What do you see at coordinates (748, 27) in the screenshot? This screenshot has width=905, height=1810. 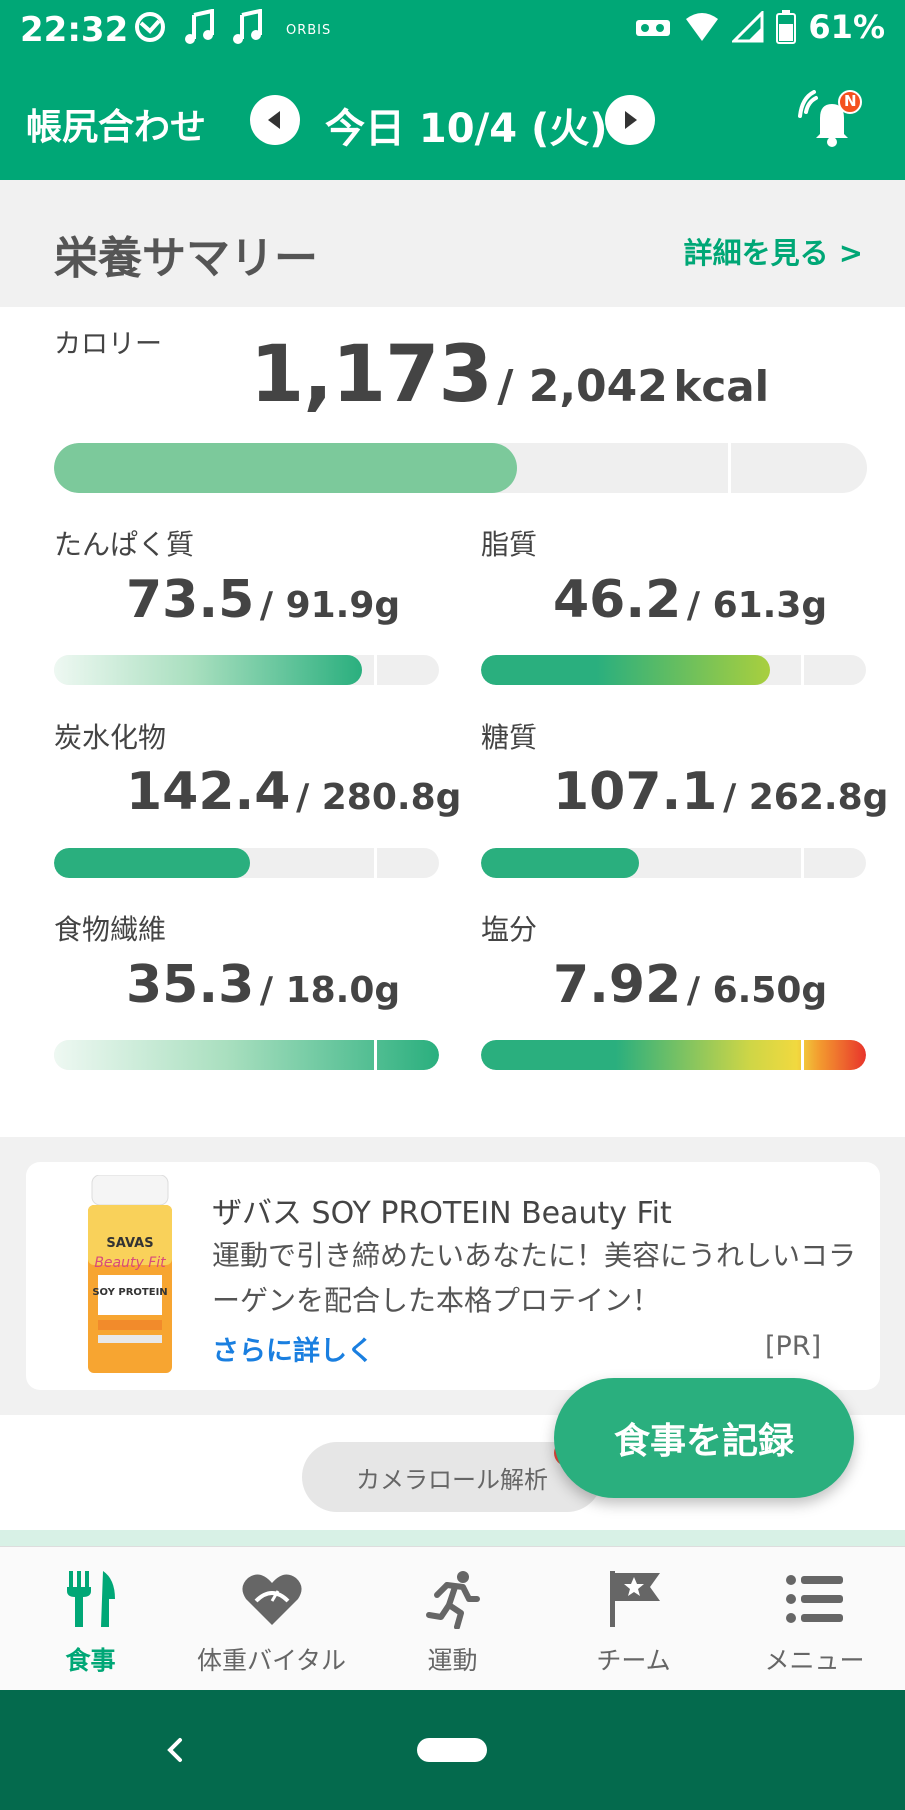 I see `signal-icon` at bounding box center [748, 27].